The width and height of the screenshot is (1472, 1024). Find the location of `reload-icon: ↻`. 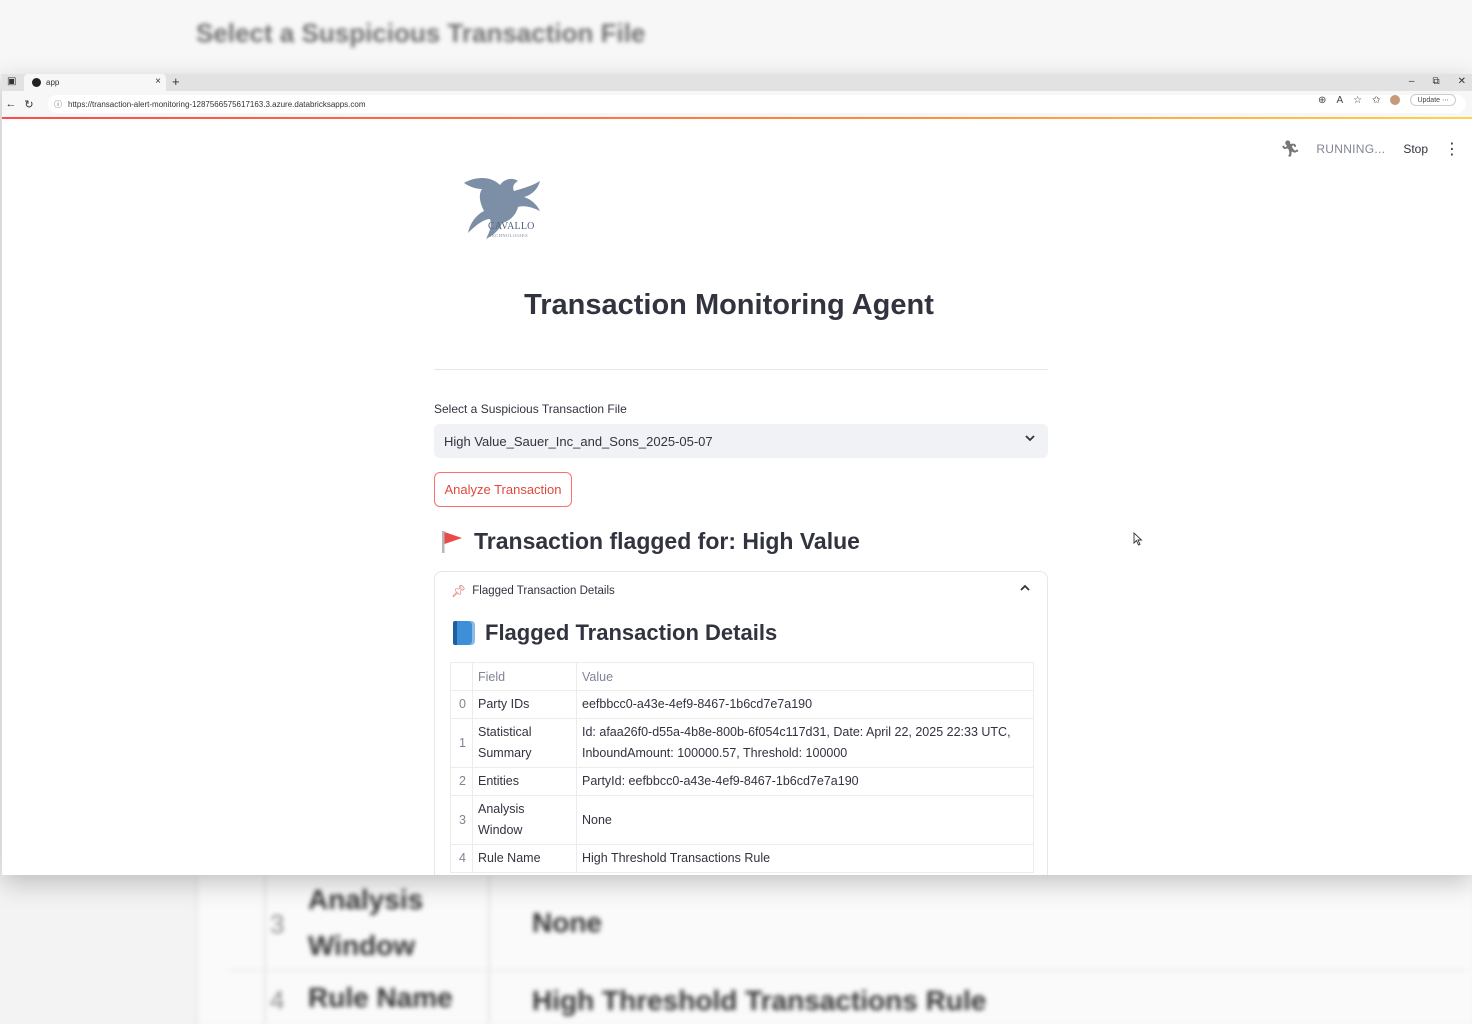

reload-icon: ↻ is located at coordinates (29, 104).